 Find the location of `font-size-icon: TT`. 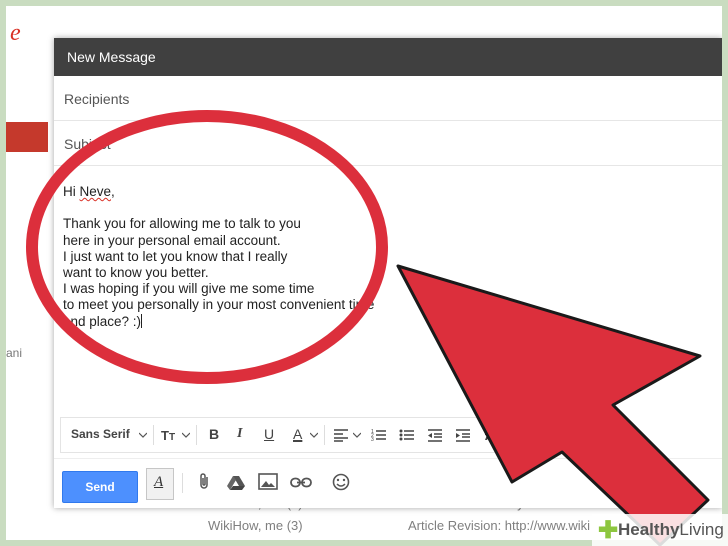

font-size-icon: TT is located at coordinates (170, 435).